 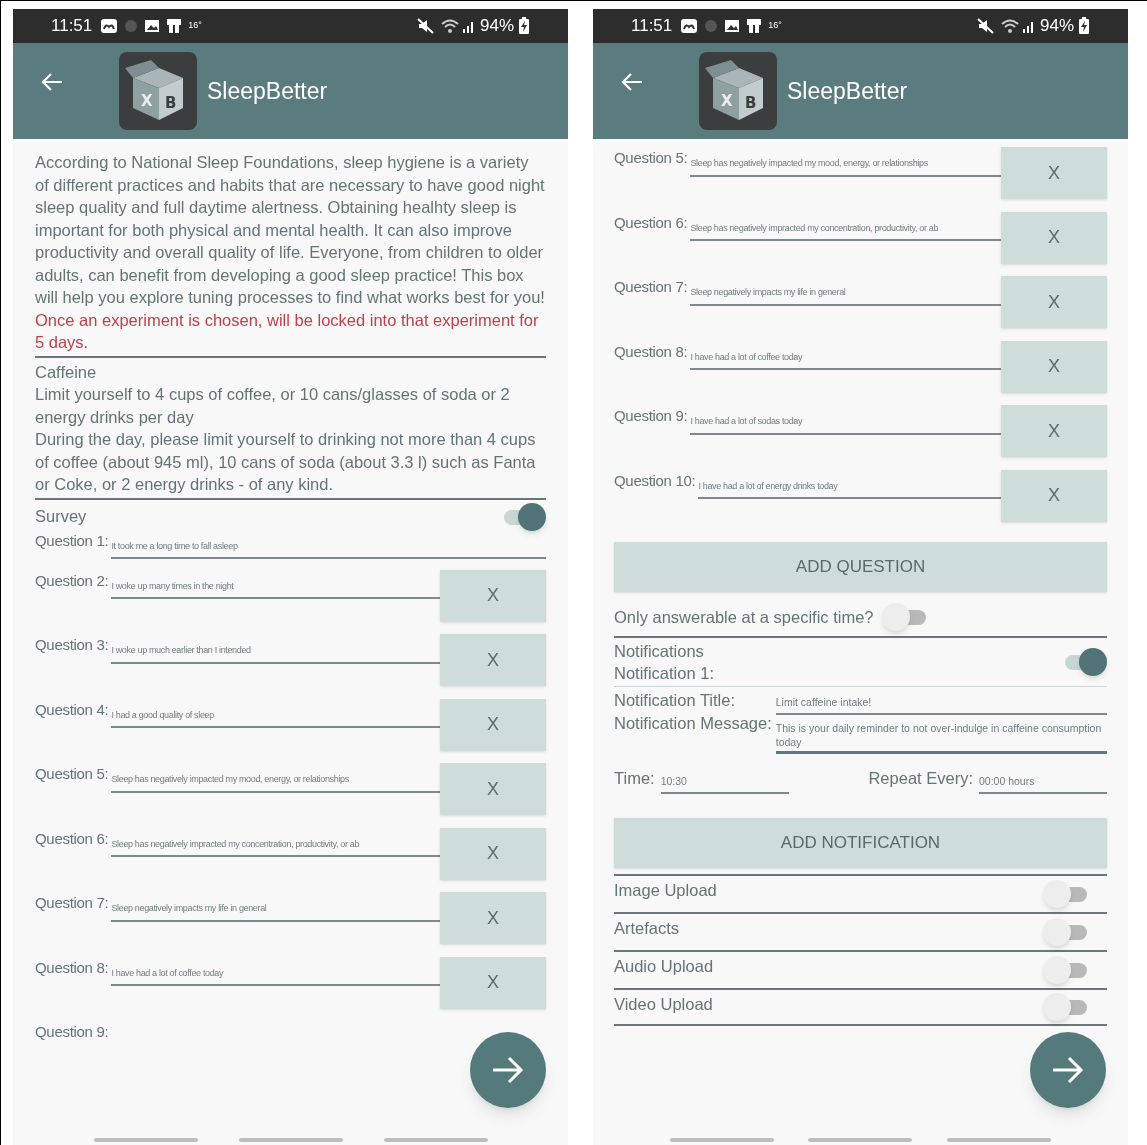 What do you see at coordinates (655, 480) in the screenshot?
I see `question-label: Question 10:` at bounding box center [655, 480].